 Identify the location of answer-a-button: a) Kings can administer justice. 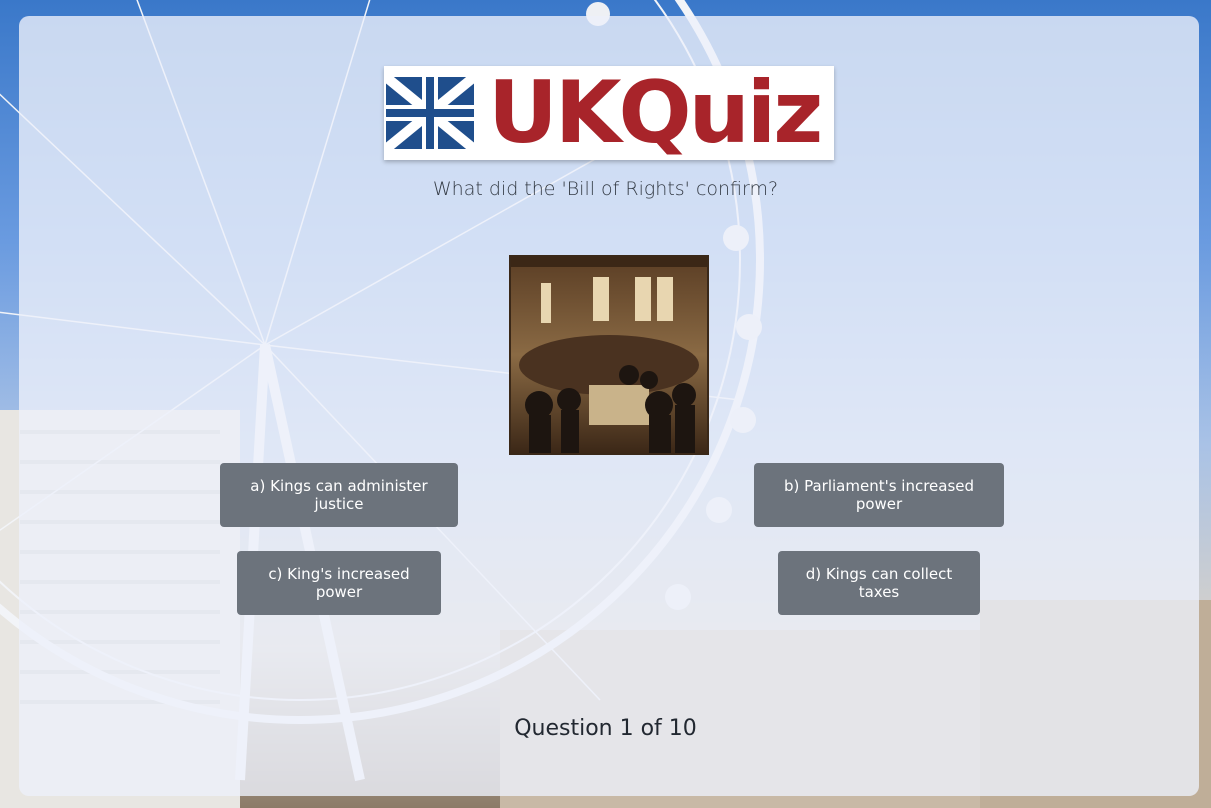
(339, 495).